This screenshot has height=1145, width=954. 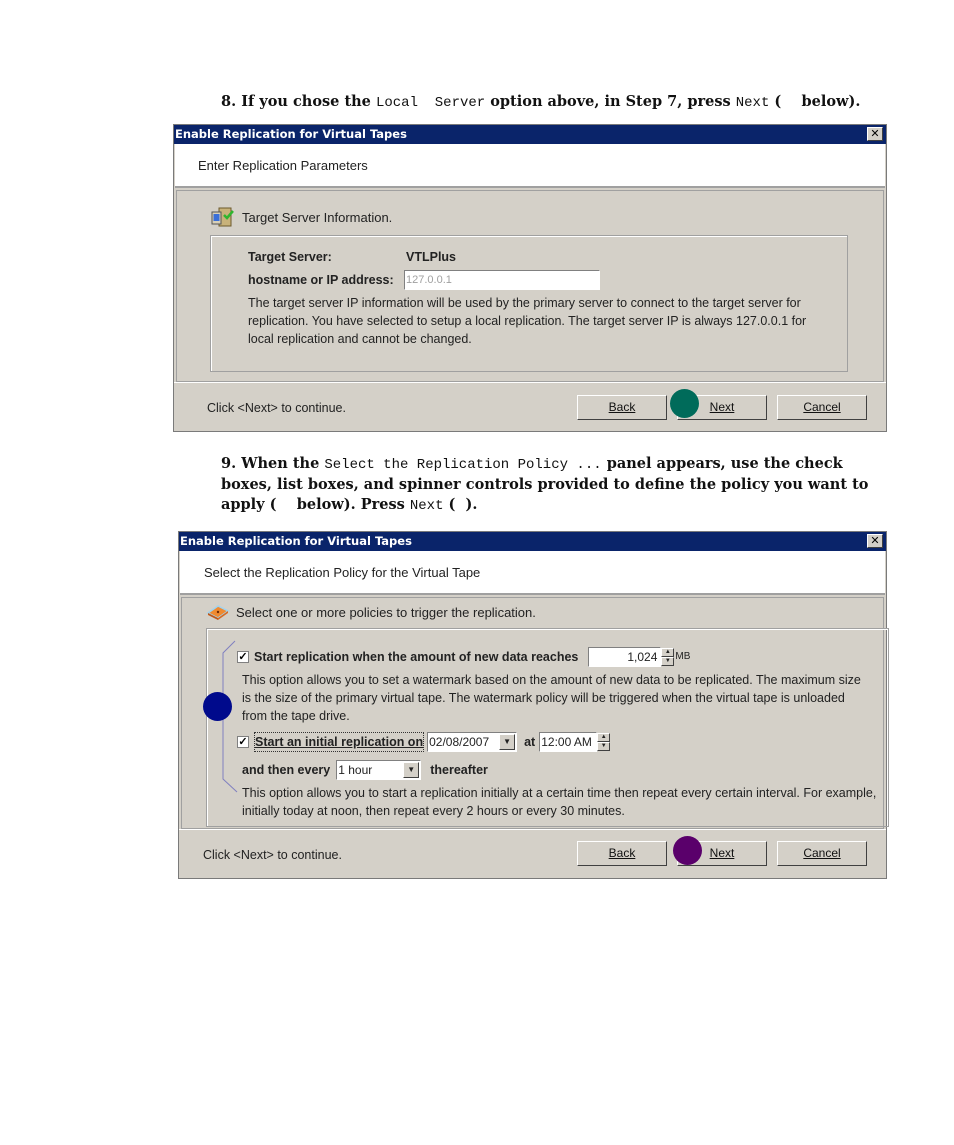 I want to click on interval-row: and then every 1 hour ▼ thereafter, so click(x=365, y=770).